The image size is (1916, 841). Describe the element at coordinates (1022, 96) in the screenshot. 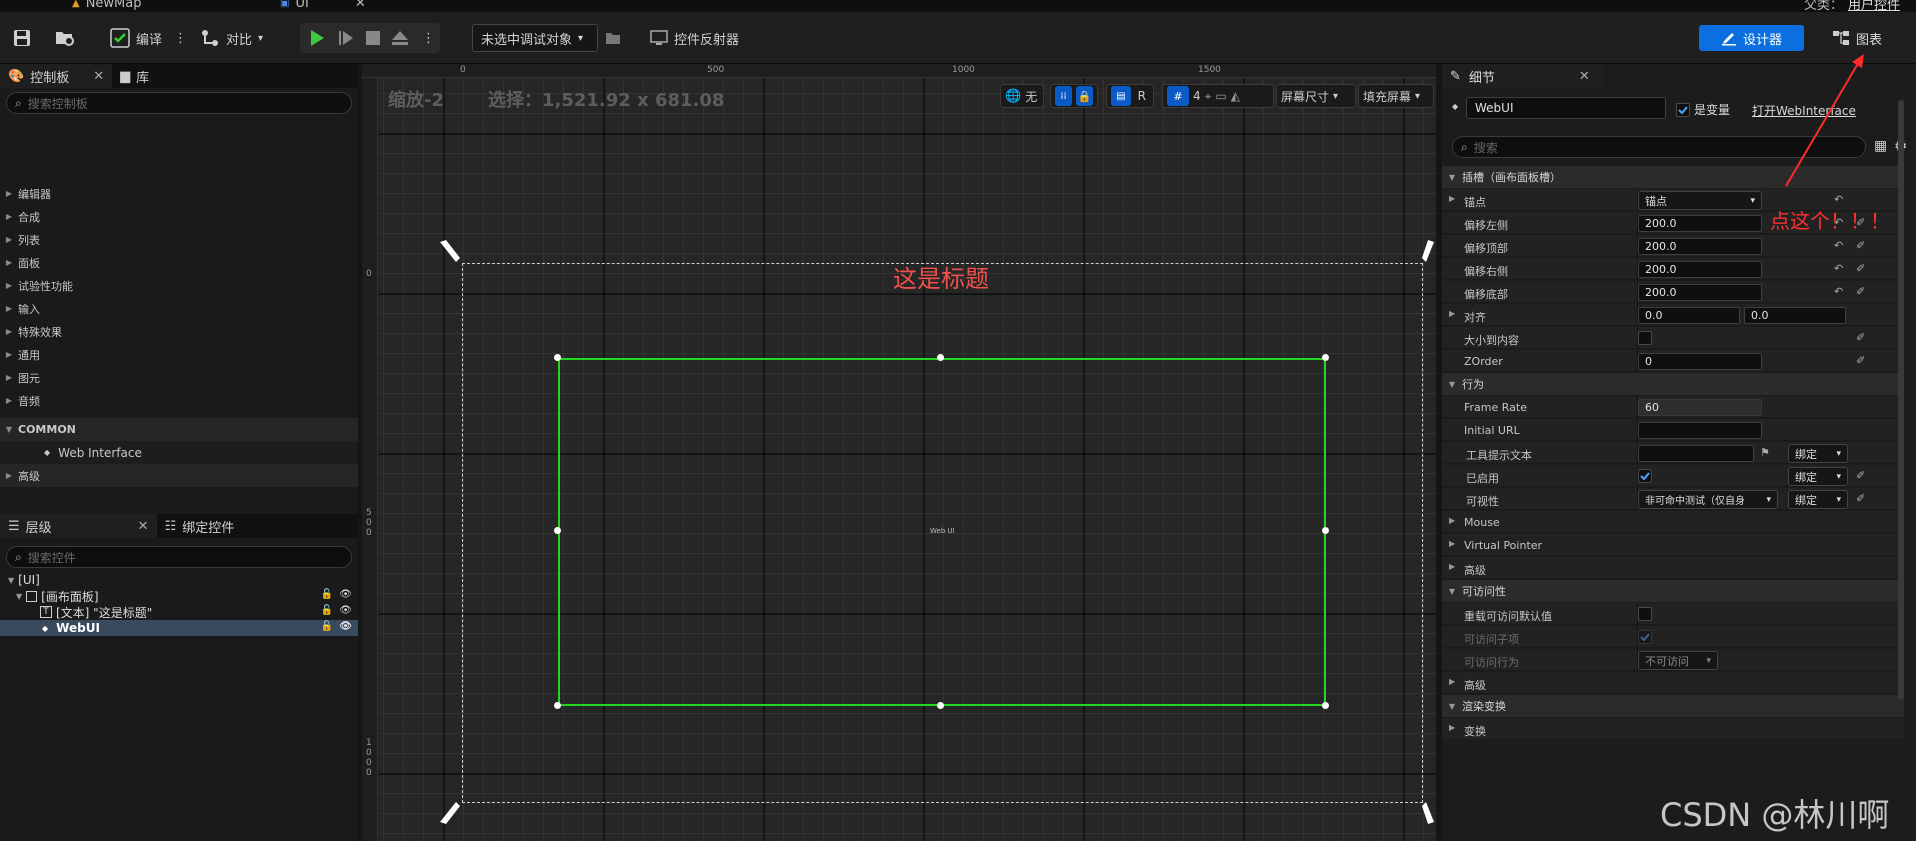

I see `locale-toggle: 🌐 无` at that location.